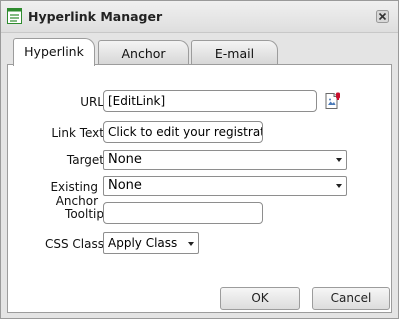  Describe the element at coordinates (225, 186) in the screenshot. I see `existing-anchor-select: None` at that location.